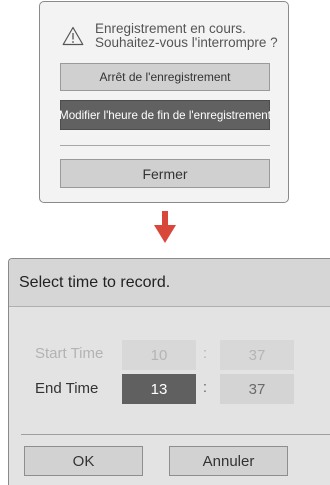  I want to click on end-hour-field: 13, so click(159, 389).